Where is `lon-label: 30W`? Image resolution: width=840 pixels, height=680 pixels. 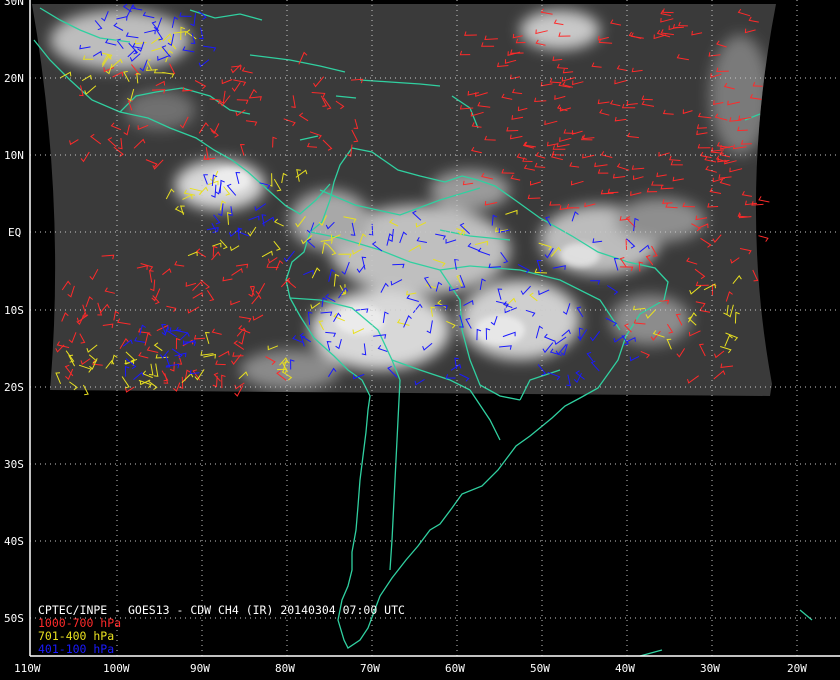
lon-label: 30W is located at coordinates (710, 668).